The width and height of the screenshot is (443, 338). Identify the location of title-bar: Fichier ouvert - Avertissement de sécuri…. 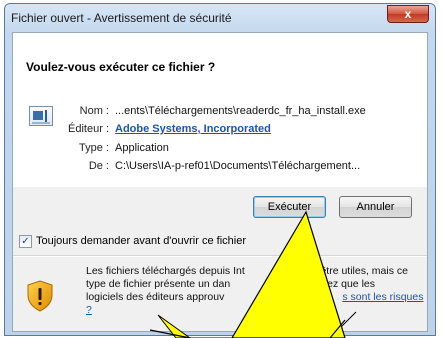
(220, 18).